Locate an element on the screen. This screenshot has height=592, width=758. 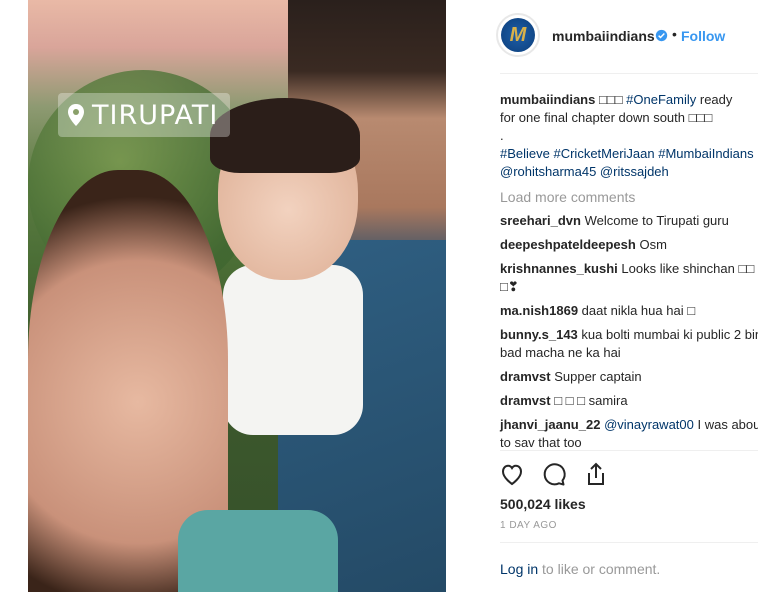
team-logo: M is located at coordinates (518, 35).